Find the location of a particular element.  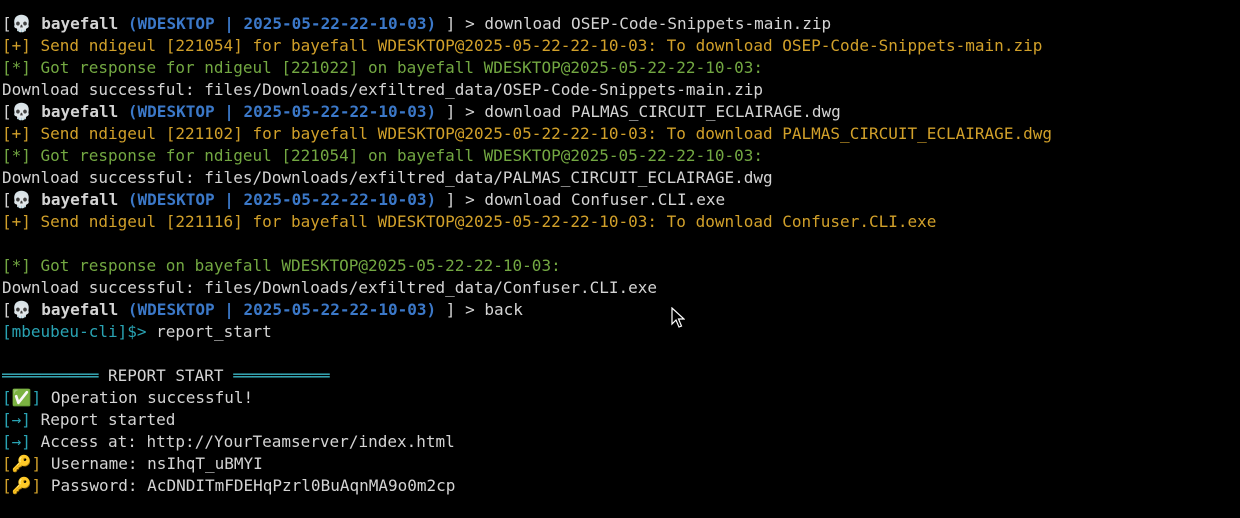

report-line: [🔑] Username: nsIhqT_uBMYI is located at coordinates (132, 463).